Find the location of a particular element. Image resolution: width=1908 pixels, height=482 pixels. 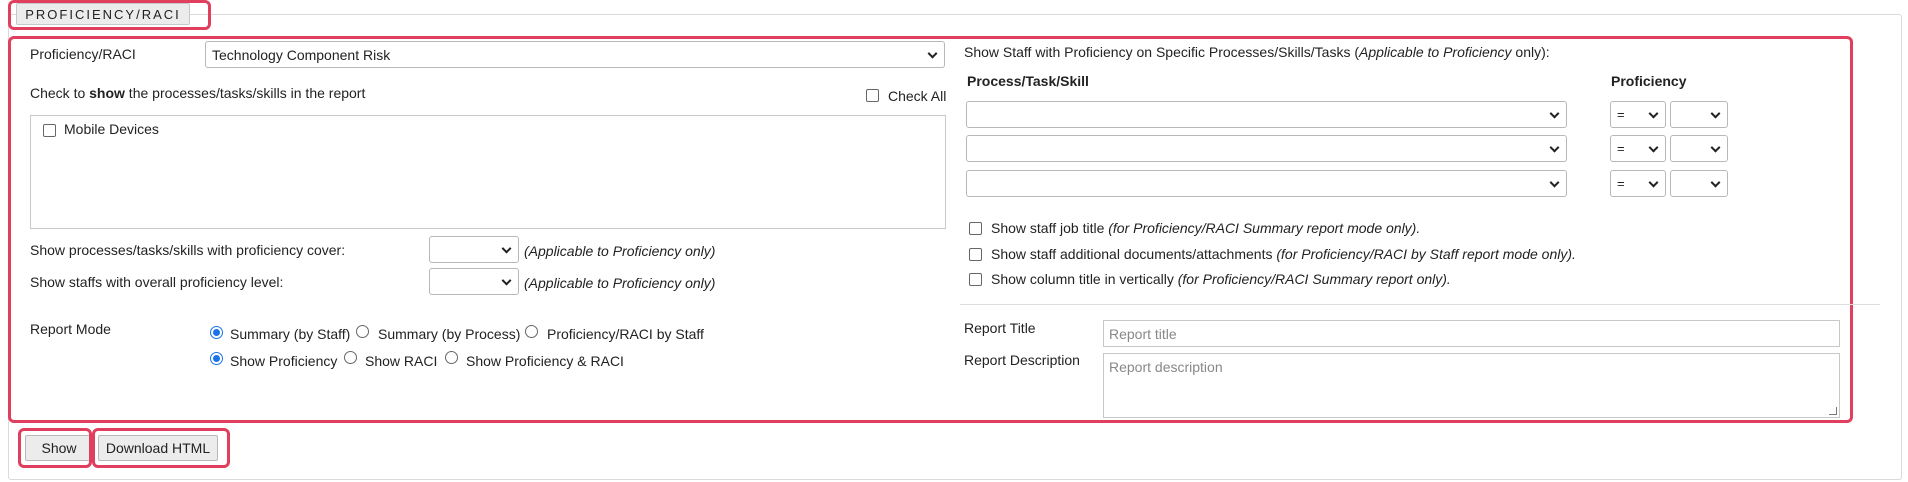

operator-select-2: = is located at coordinates (1638, 148).